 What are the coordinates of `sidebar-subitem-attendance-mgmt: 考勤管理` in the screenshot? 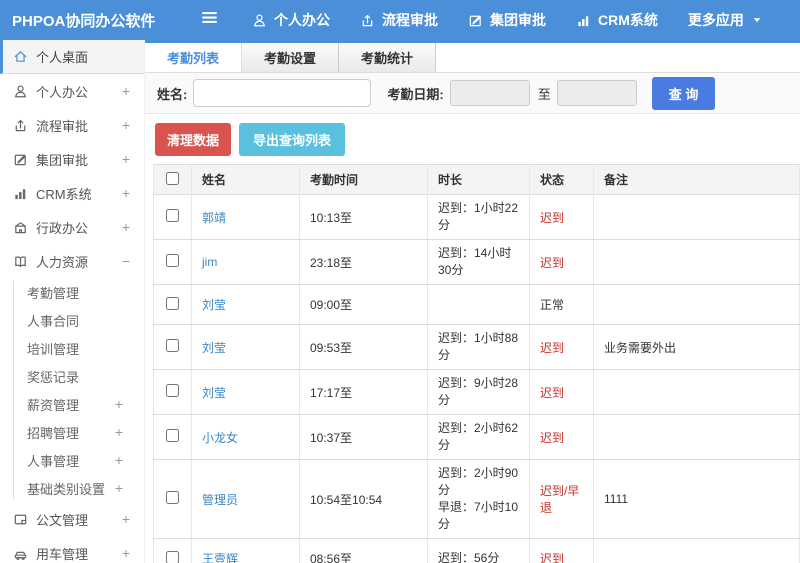 It's located at (72, 292).